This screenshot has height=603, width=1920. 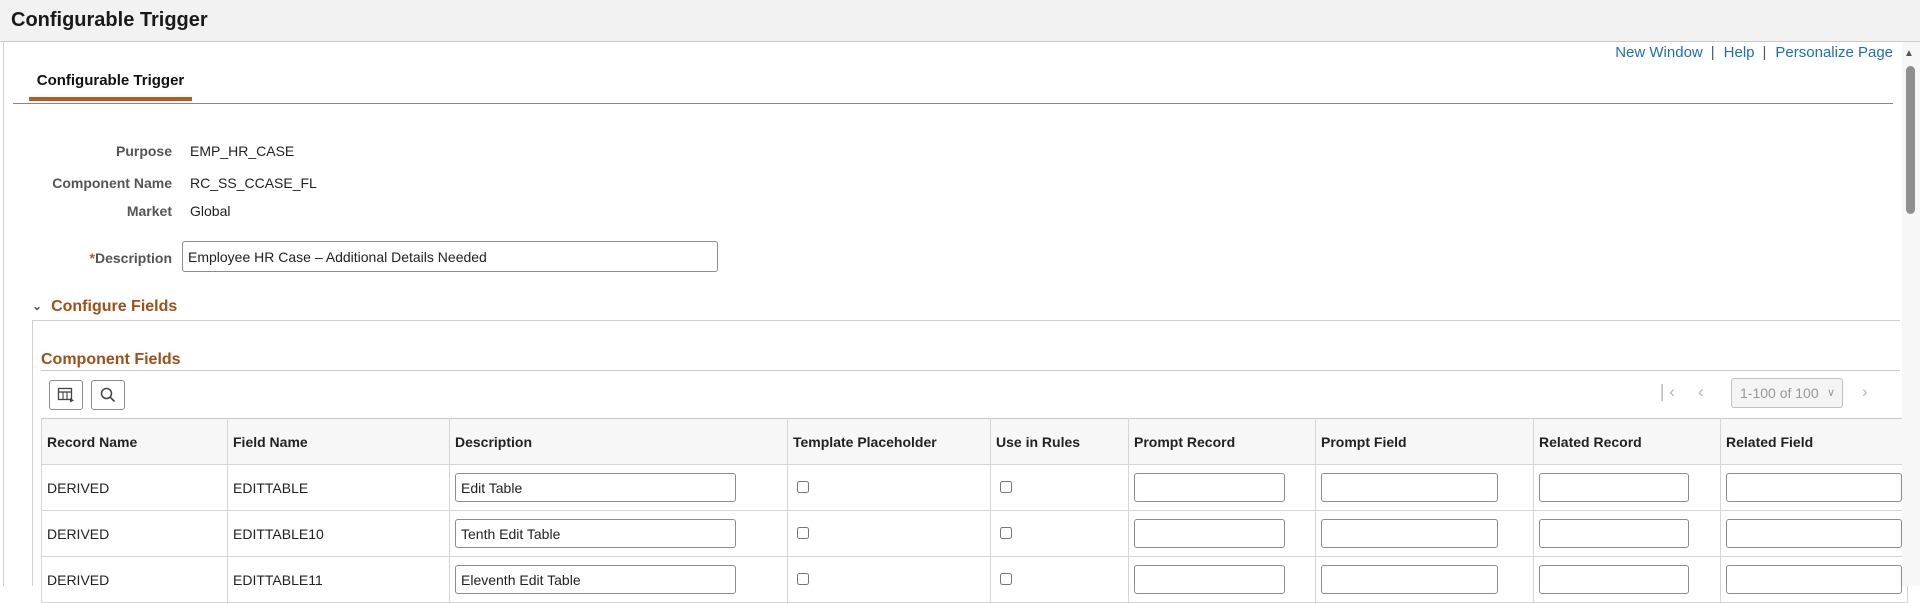 I want to click on column-header-related-record: Related Record, so click(x=1627, y=441).